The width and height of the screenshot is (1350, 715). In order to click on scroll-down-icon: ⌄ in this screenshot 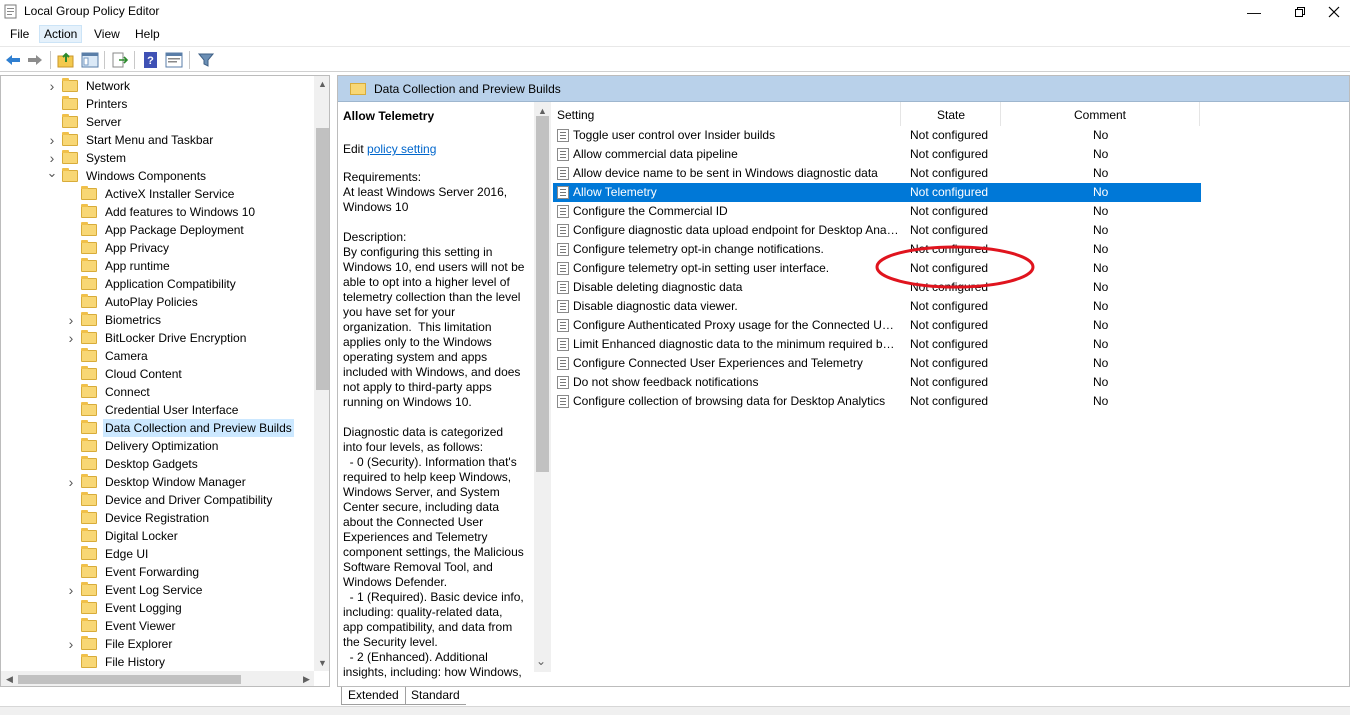, I will do `click(541, 661)`.